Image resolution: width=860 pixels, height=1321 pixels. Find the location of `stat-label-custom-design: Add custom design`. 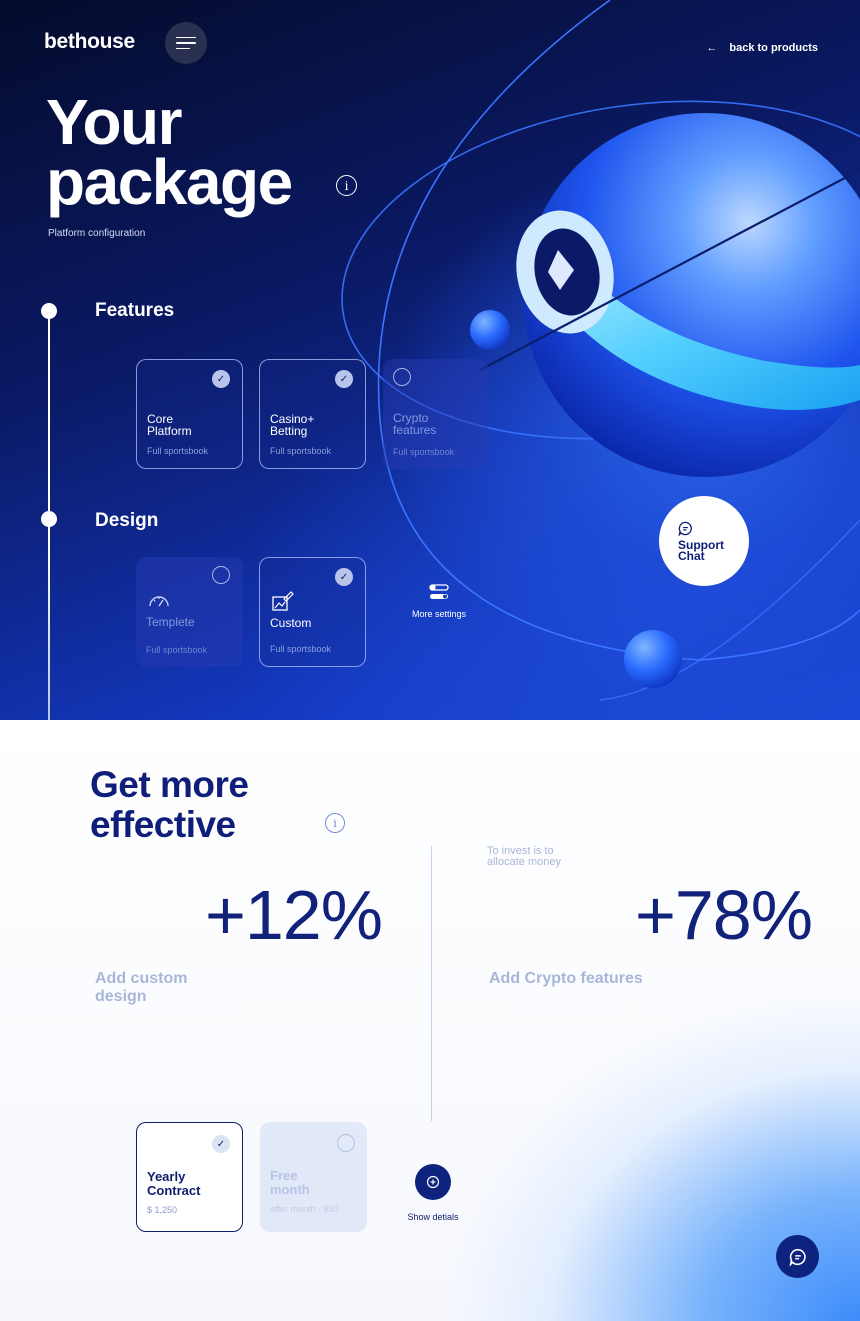

stat-label-custom-design: Add custom design is located at coordinates (141, 987).